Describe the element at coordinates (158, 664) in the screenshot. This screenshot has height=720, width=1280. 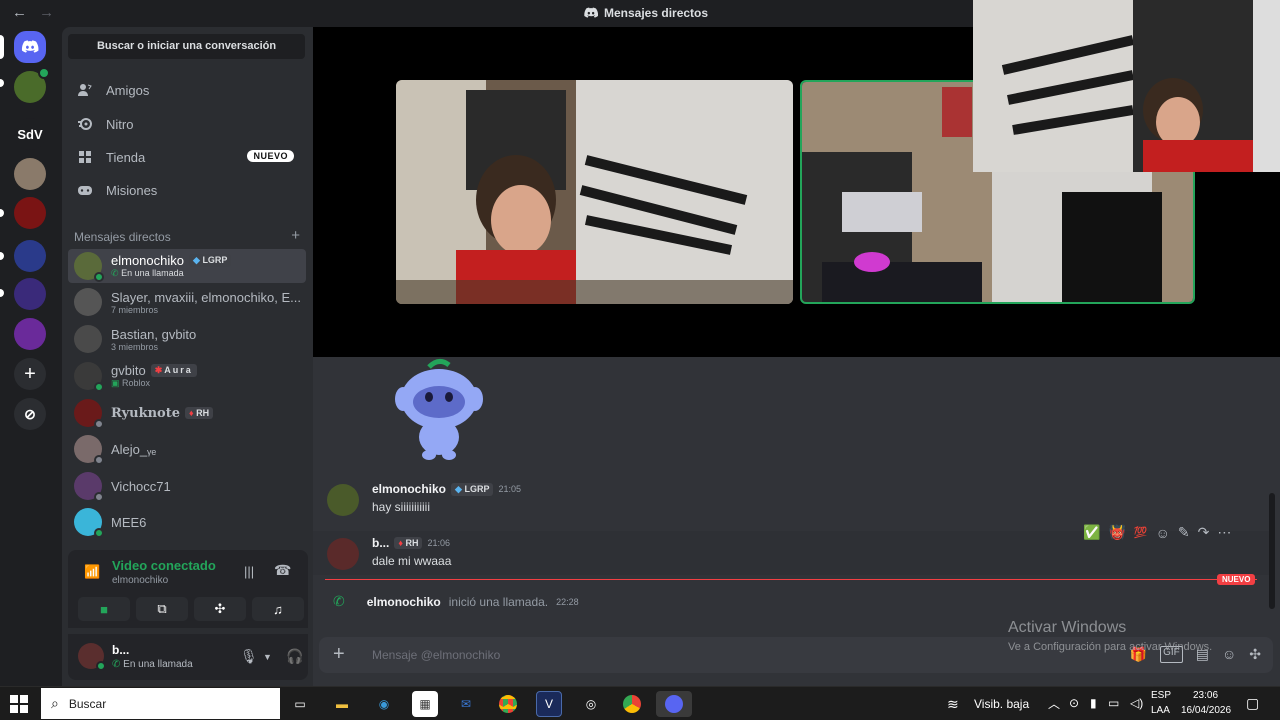
I see `user-status: En una llamada` at that location.